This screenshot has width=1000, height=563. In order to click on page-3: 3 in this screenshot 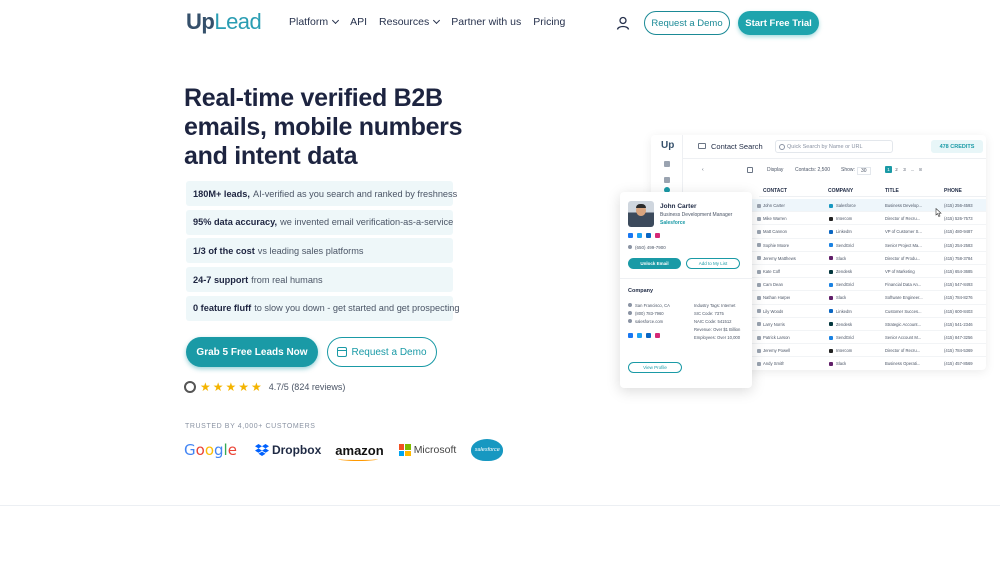, I will do `click(904, 169)`.